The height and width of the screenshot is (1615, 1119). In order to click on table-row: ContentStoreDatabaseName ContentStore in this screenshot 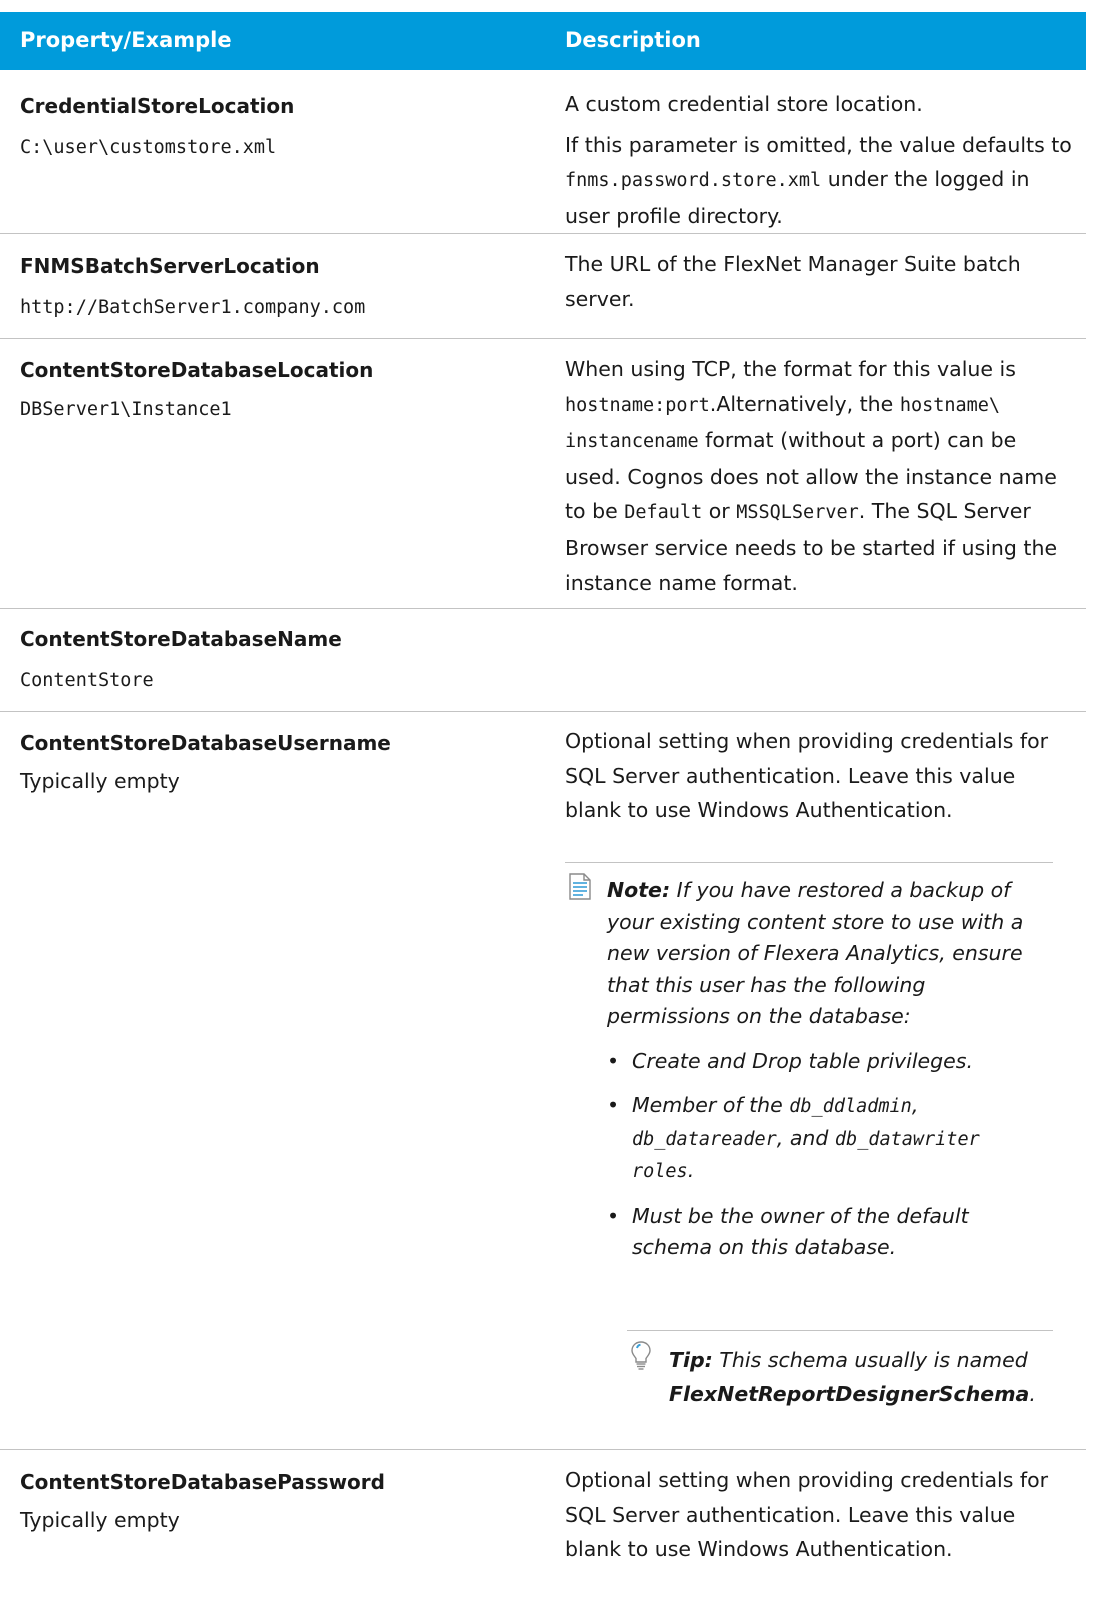, I will do `click(543, 660)`.